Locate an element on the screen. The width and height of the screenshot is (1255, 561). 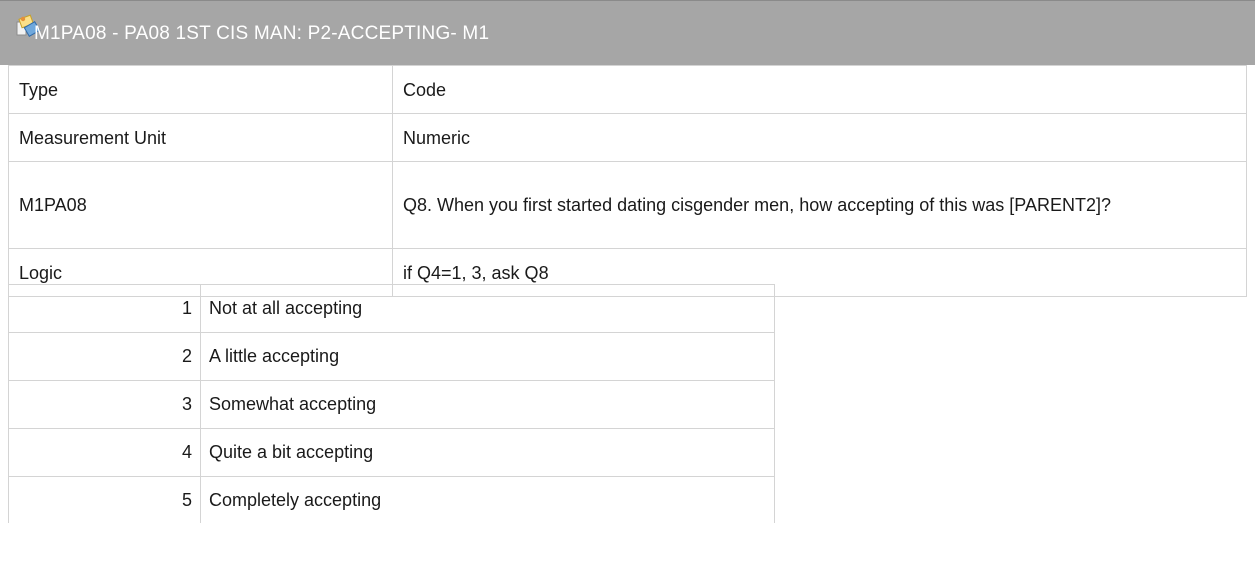
code-row: 4 Quite a bit accepting is located at coordinates (391, 452).